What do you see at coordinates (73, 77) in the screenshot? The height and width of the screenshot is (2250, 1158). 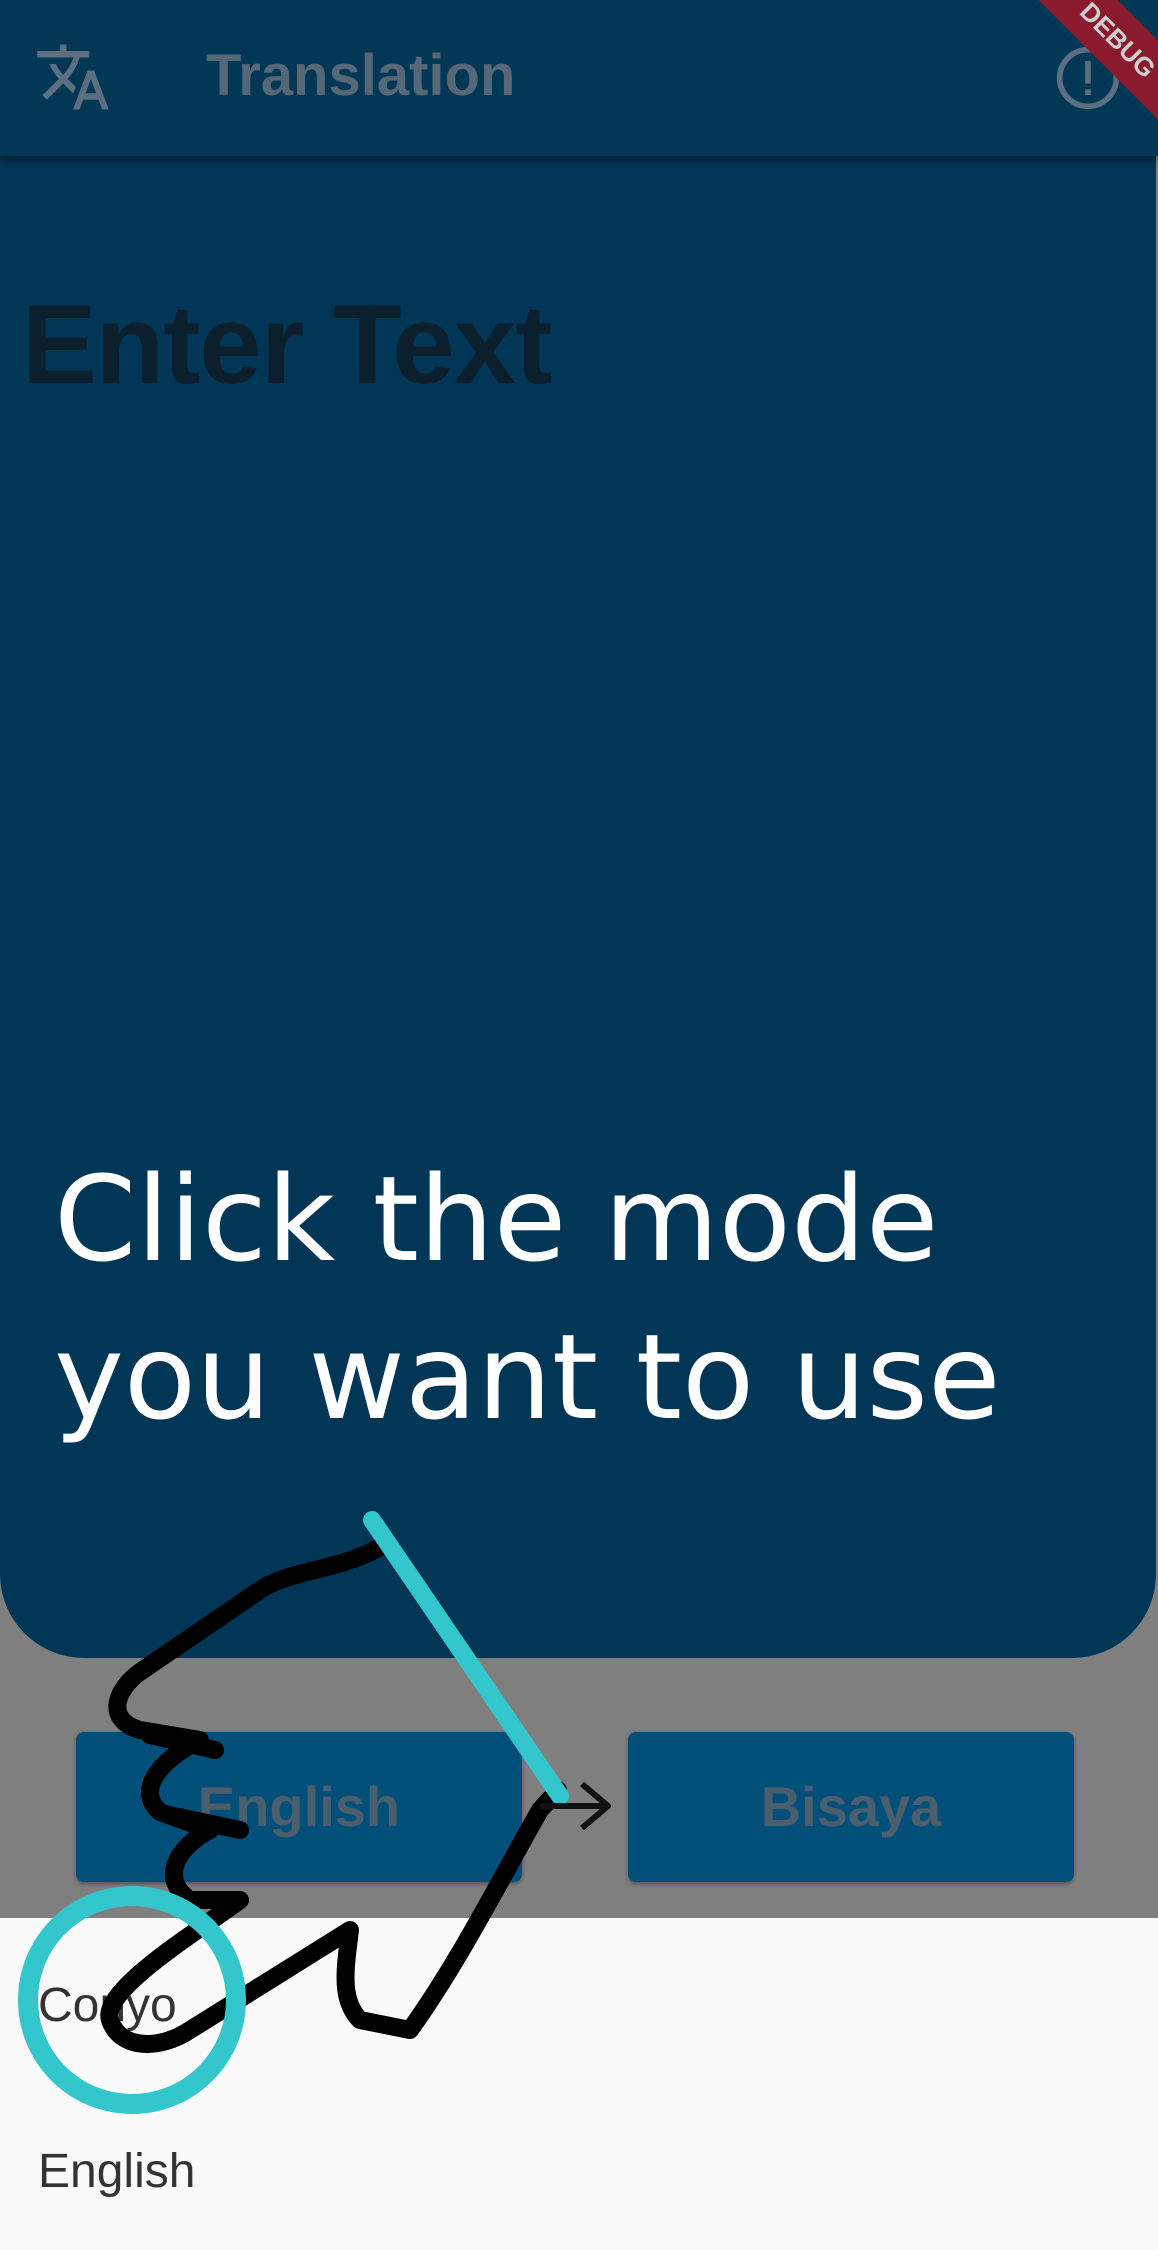 I see `translate-icon` at bounding box center [73, 77].